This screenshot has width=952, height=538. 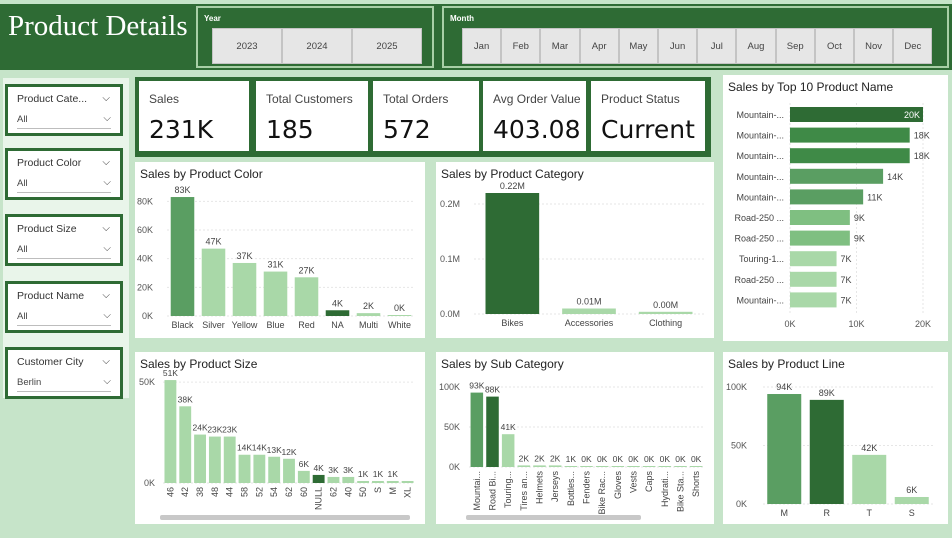 I want to click on x-tick-label: S, so click(x=912, y=513).